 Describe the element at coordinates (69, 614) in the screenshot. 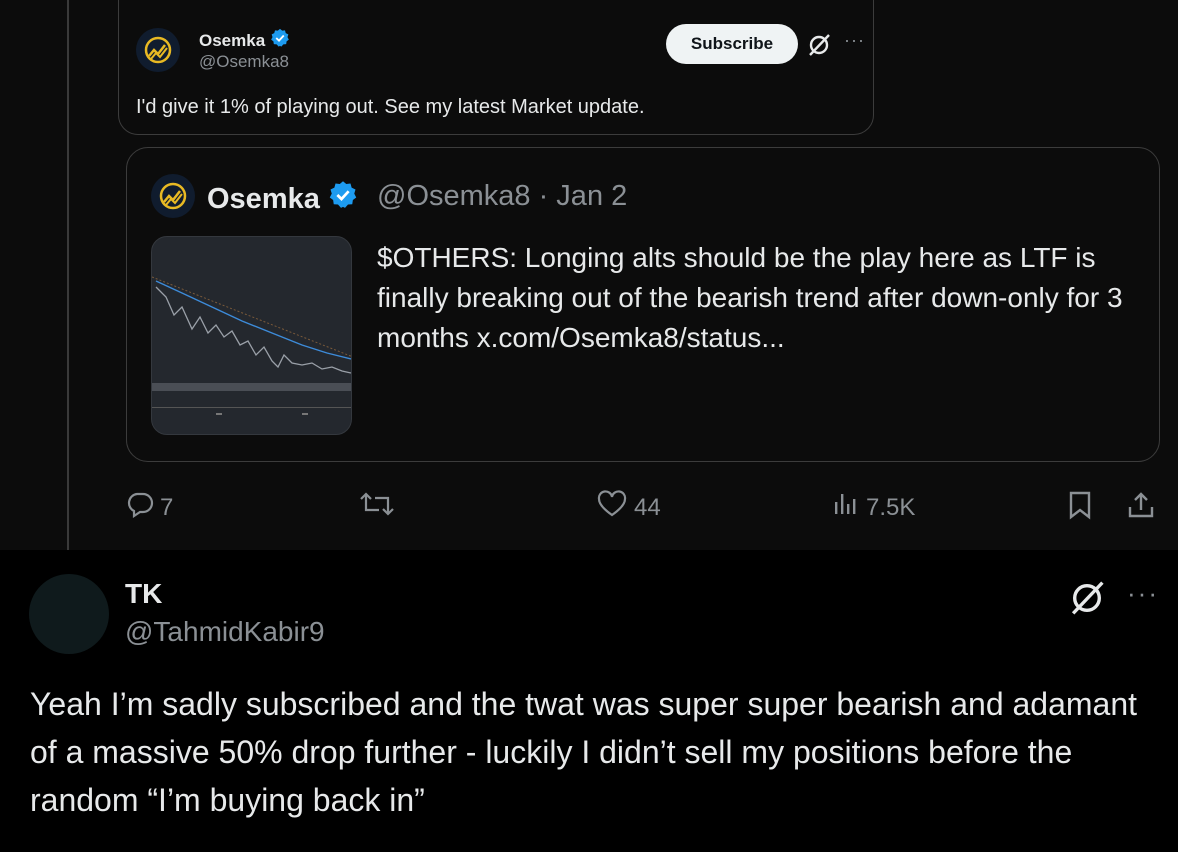

I see `avatar` at that location.